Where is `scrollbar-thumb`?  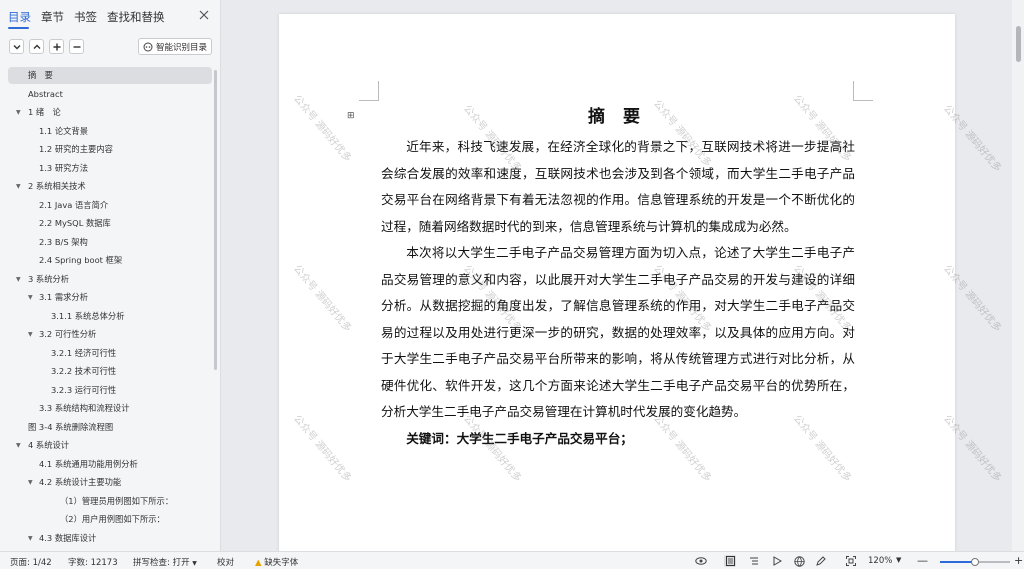 scrollbar-thumb is located at coordinates (1018, 44).